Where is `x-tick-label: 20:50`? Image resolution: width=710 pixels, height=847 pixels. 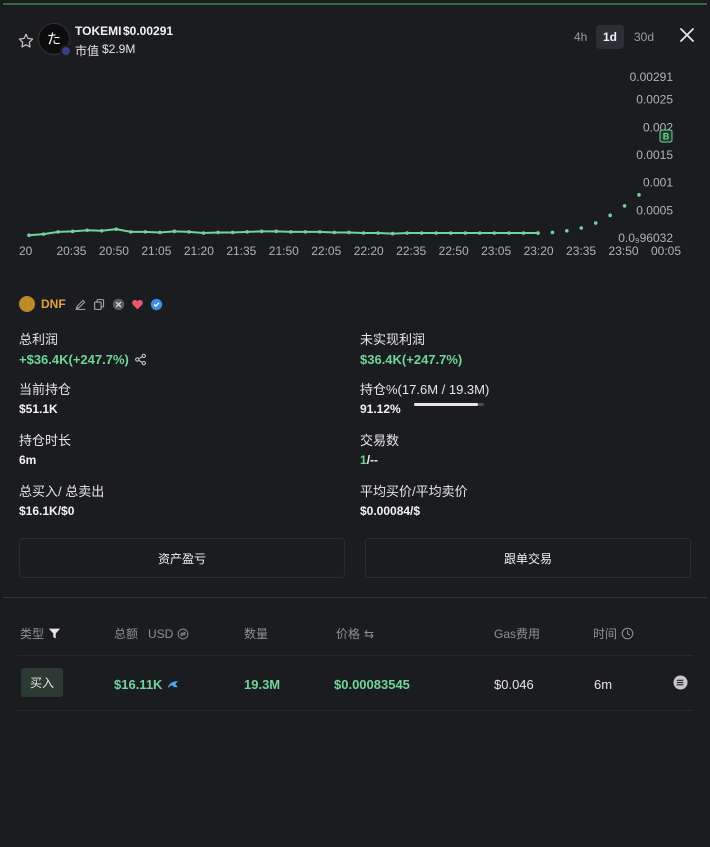
x-tick-label: 20:50 is located at coordinates (114, 251).